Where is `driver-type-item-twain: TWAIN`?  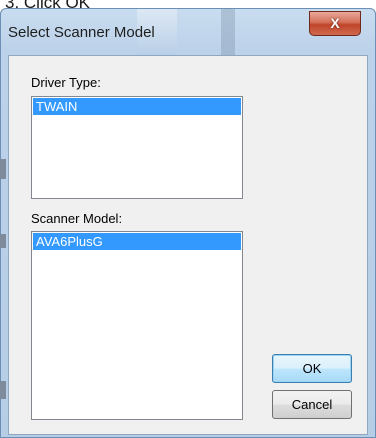
driver-type-item-twain: TWAIN is located at coordinates (137, 106).